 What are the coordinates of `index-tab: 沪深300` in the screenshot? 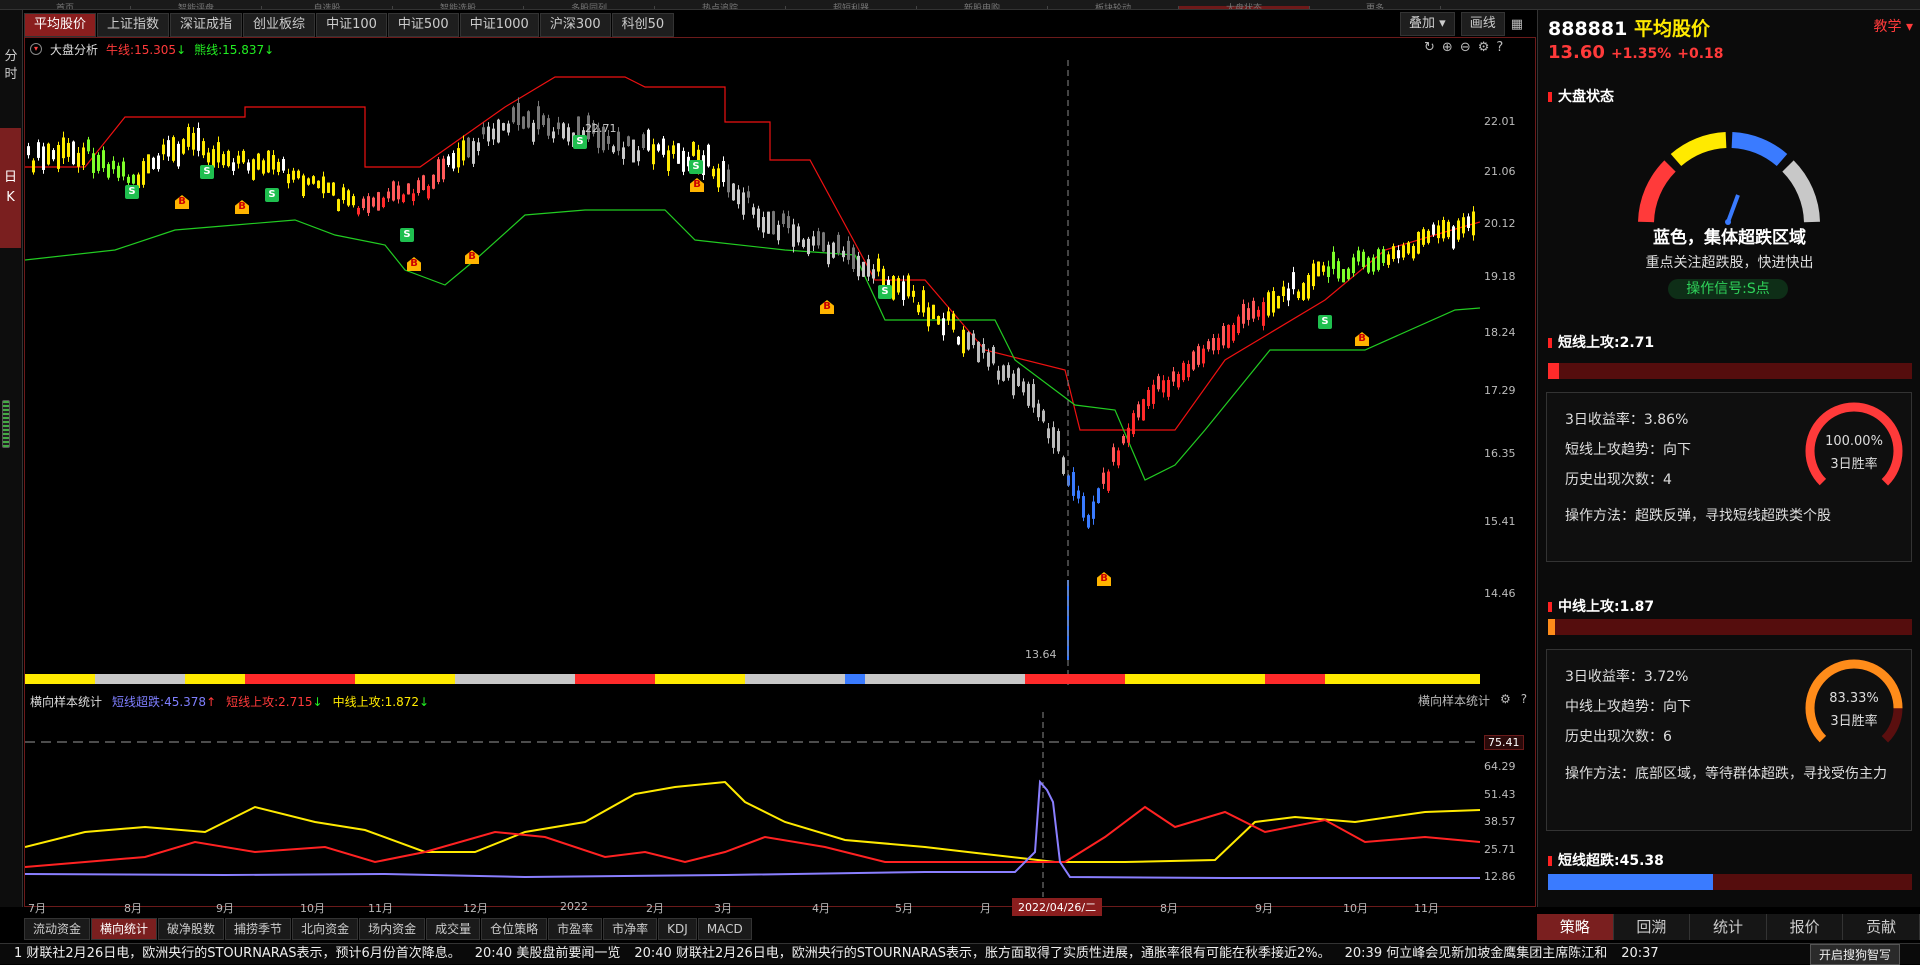 It's located at (575, 25).